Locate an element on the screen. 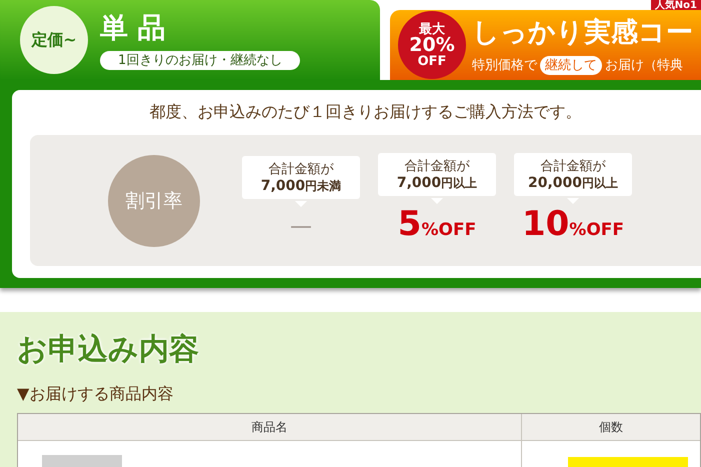  column-header: 商品名 is located at coordinates (269, 427).